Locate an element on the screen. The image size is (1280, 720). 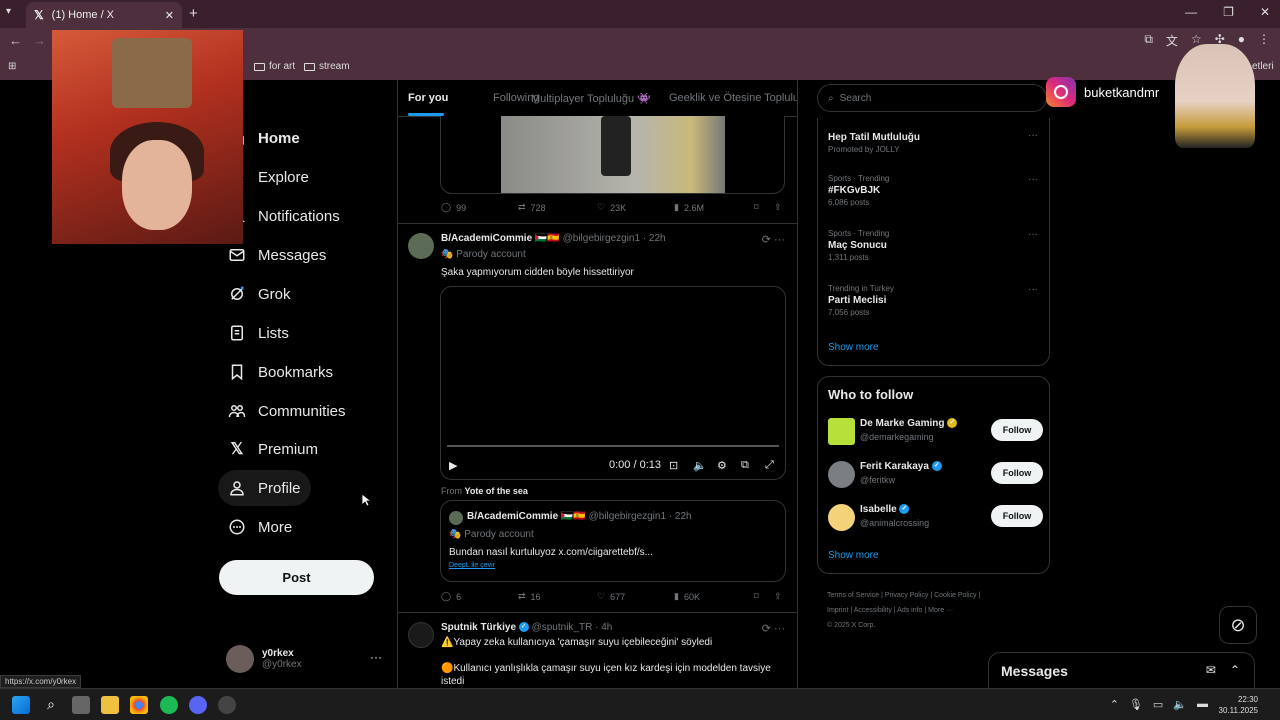
views-button: ▮ 60K is located at coordinates (687, 596).